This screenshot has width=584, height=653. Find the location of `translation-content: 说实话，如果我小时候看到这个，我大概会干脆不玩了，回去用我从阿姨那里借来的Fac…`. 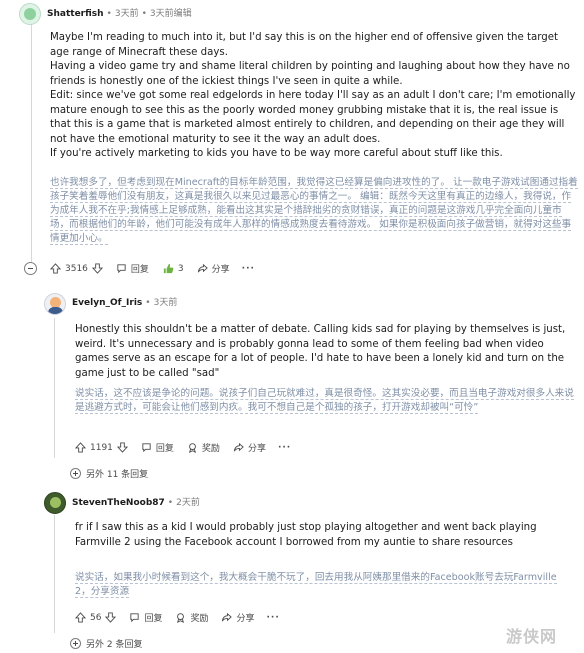

translation-content: 说实话，如果我小时候看到这个，我大概会干脆不玩了，回去用我从阿姨那里借来的Fac… is located at coordinates (316, 585).